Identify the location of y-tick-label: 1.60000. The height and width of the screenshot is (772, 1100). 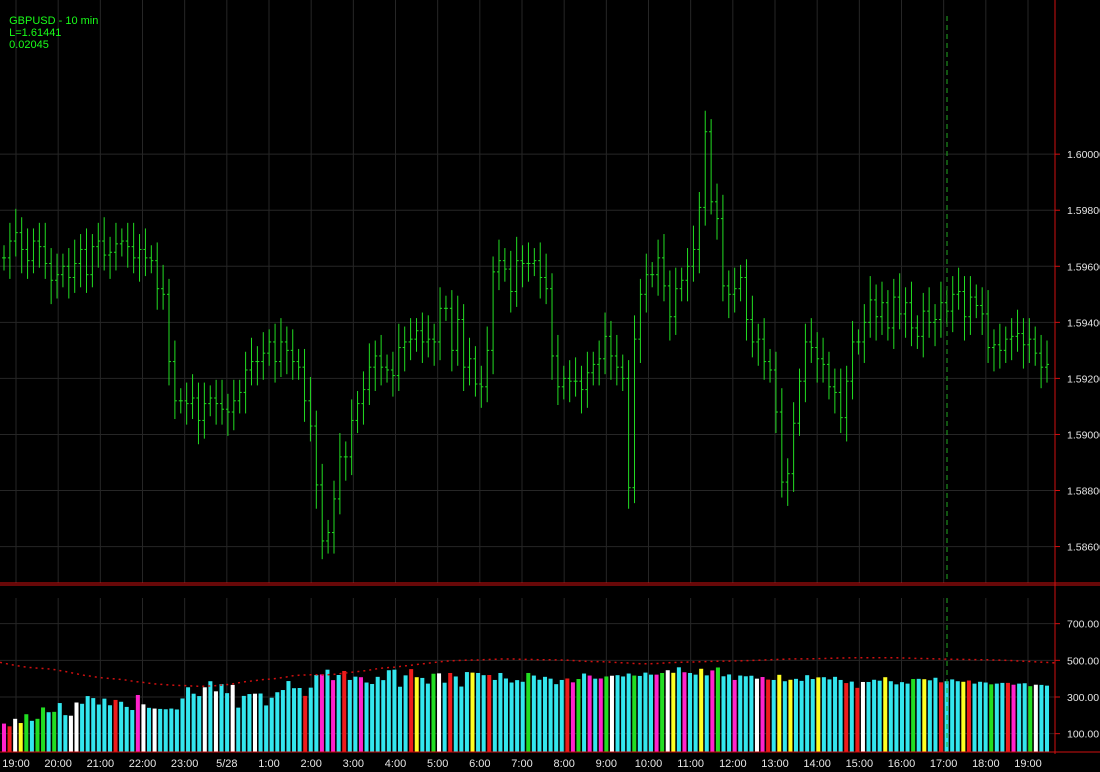
(1083, 155).